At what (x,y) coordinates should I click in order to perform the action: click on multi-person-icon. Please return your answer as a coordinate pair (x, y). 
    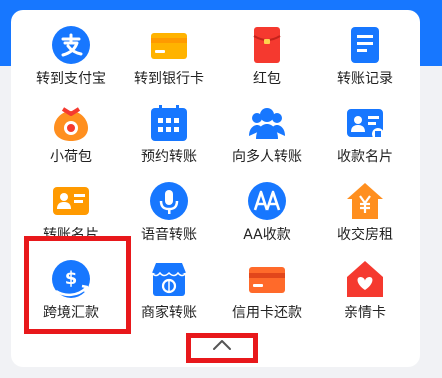
    Looking at the image, I should click on (267, 123).